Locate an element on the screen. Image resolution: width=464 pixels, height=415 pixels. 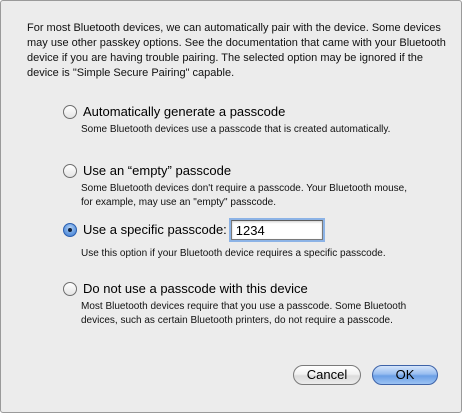
option-empty-passcode: Use an “empty” passcode is located at coordinates (147, 171).